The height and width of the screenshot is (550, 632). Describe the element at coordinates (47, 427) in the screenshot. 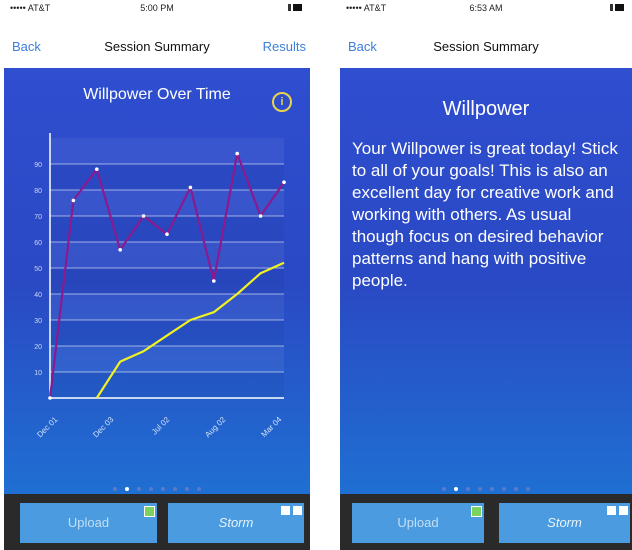

I see `x-tick-label: Dec 01` at that location.